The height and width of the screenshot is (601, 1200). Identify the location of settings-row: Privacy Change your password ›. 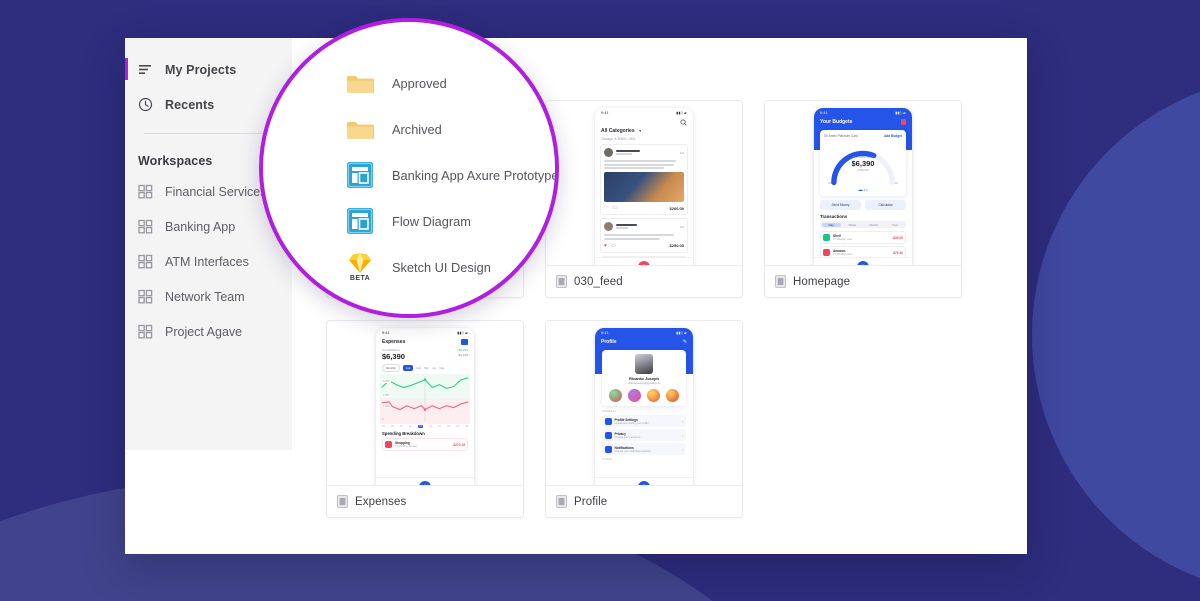
(644, 435).